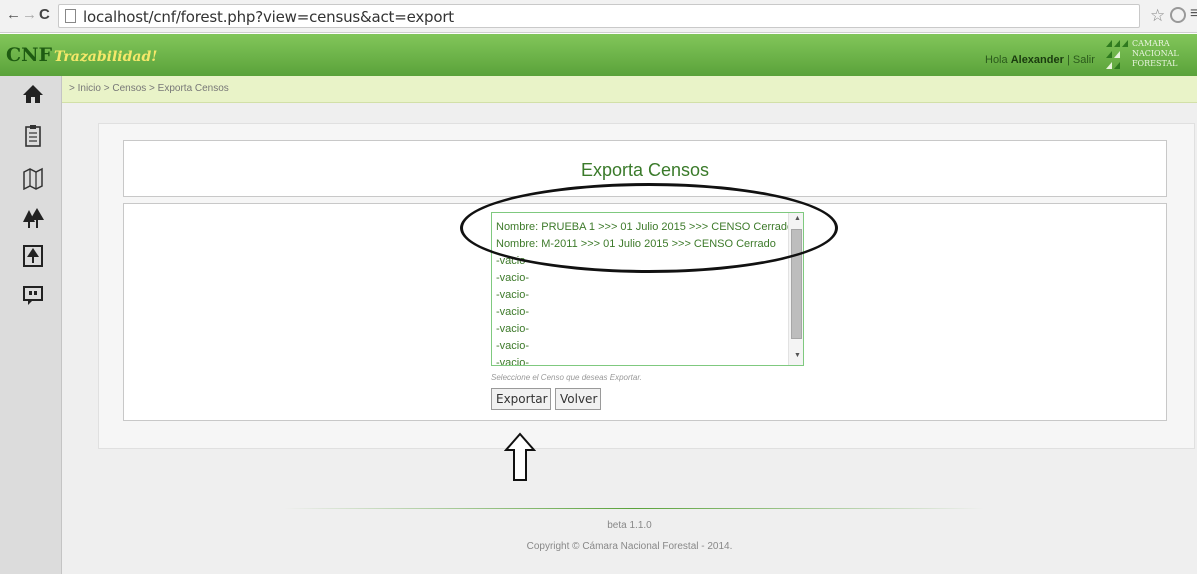 This screenshot has height=574, width=1197. I want to click on user-greeting: Hola Alexander | Salir, so click(1040, 60).